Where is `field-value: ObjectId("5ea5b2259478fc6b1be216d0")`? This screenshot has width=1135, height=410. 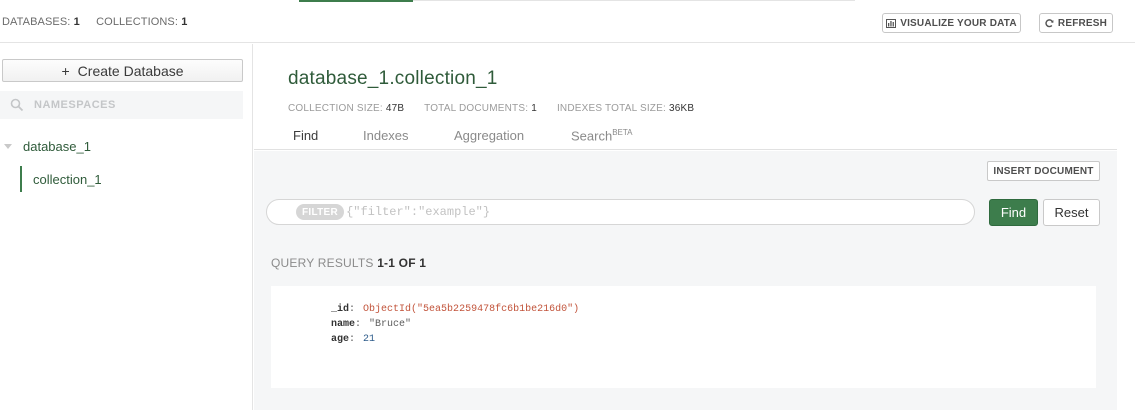 field-value: ObjectId("5ea5b2259478fc6b1be216d0") is located at coordinates (471, 309).